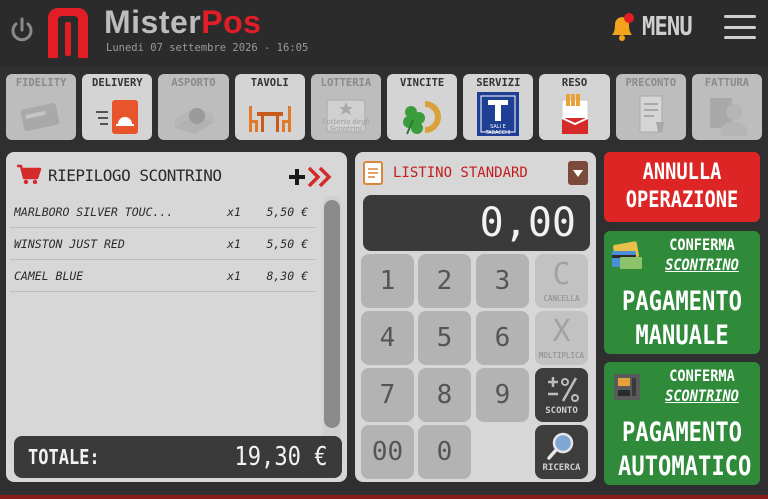 The height and width of the screenshot is (499, 768). Describe the element at coordinates (622, 27) in the screenshot. I see `notification-bell-icon` at that location.